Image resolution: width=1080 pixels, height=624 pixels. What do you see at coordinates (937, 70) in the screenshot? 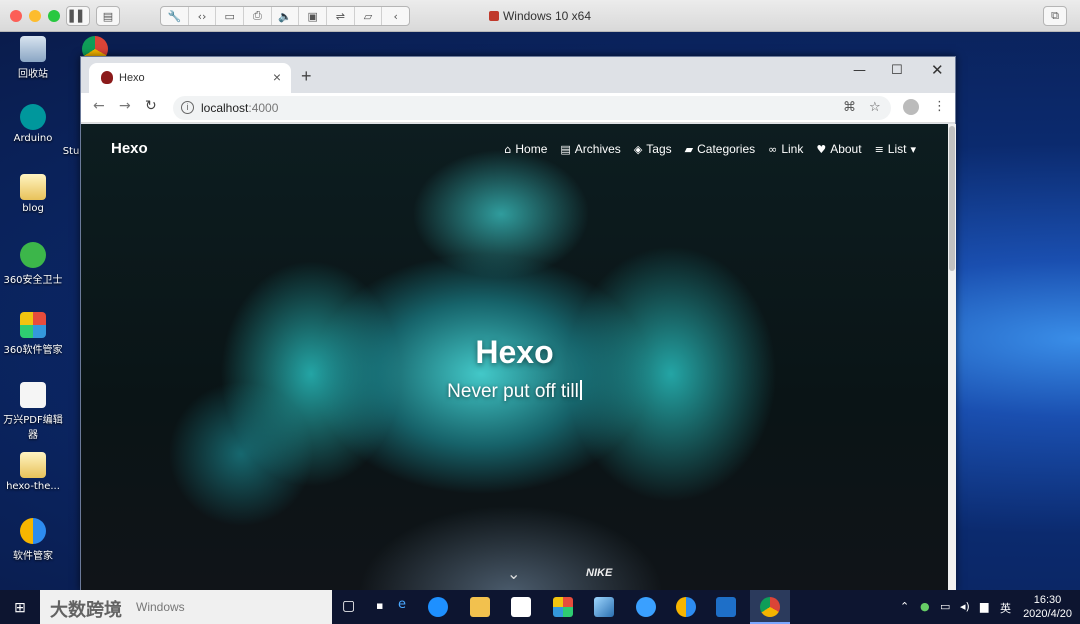
I see `close-window-icon: ✕` at bounding box center [937, 70].